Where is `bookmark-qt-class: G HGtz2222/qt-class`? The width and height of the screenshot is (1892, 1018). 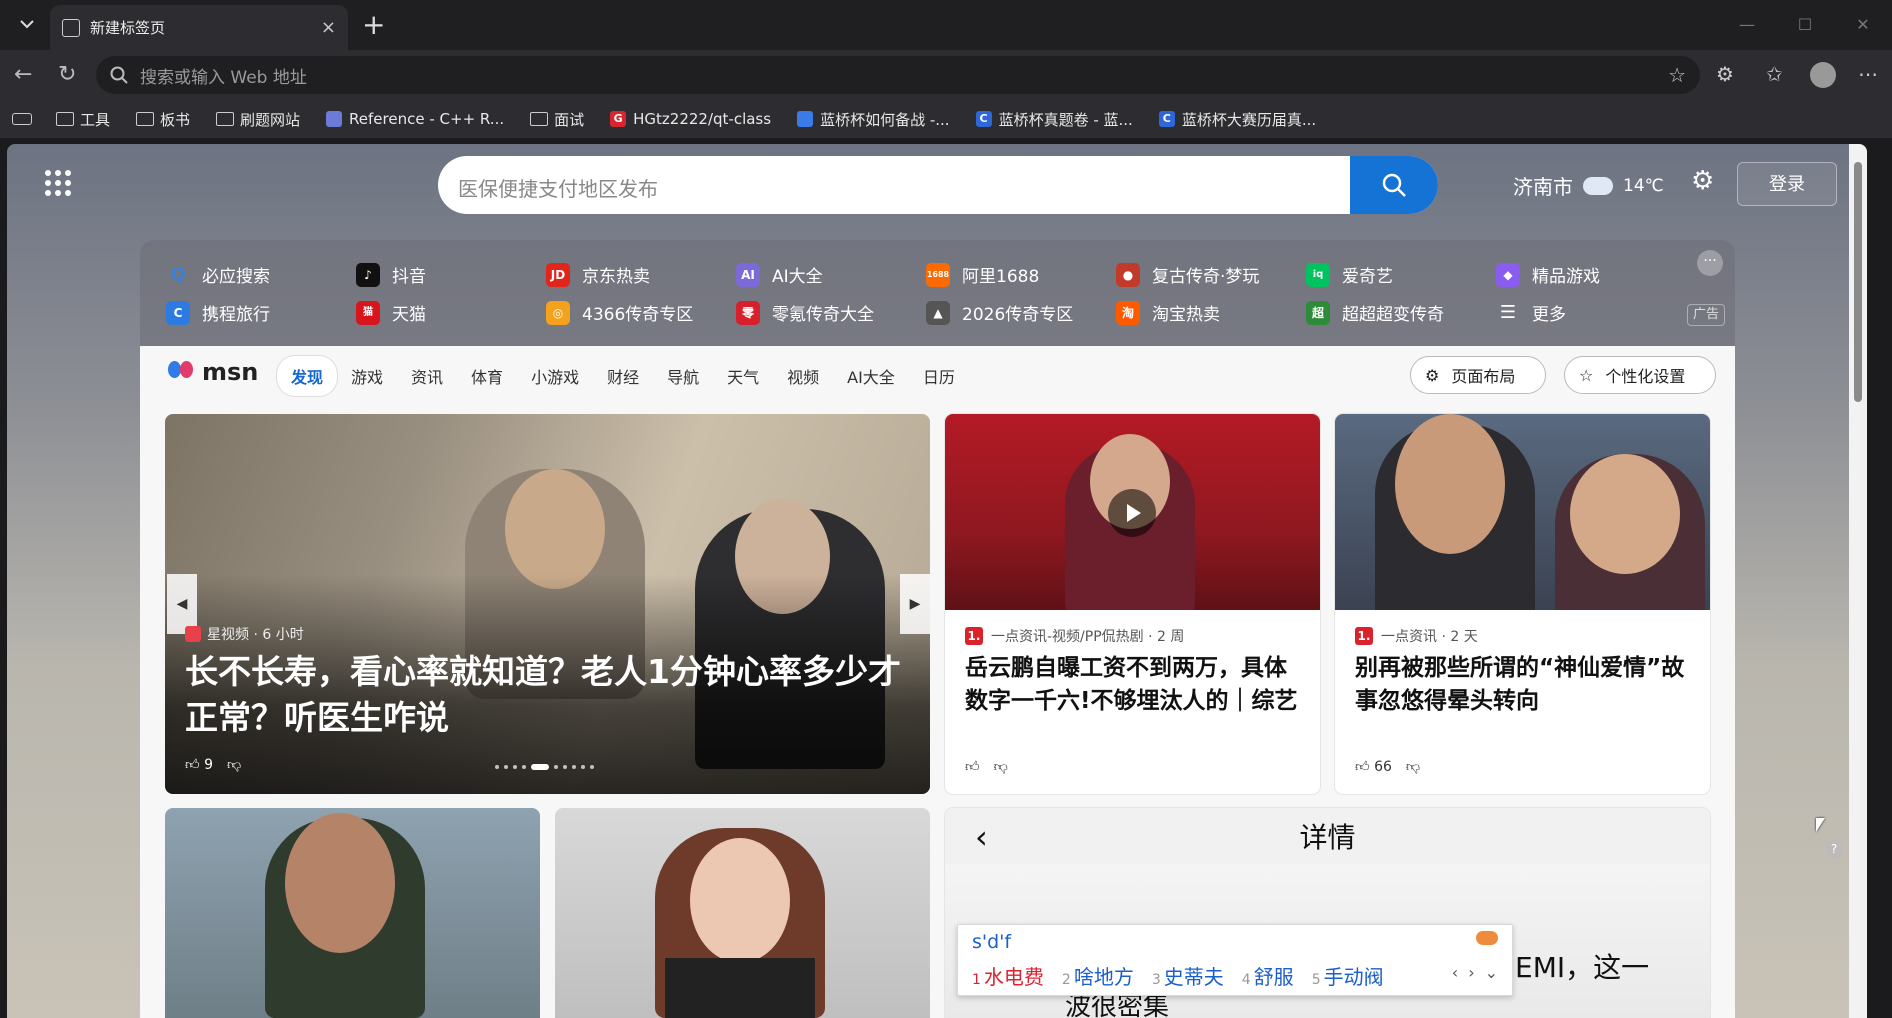
bookmark-qt-class: G HGtz2222/qt-class is located at coordinates (690, 119).